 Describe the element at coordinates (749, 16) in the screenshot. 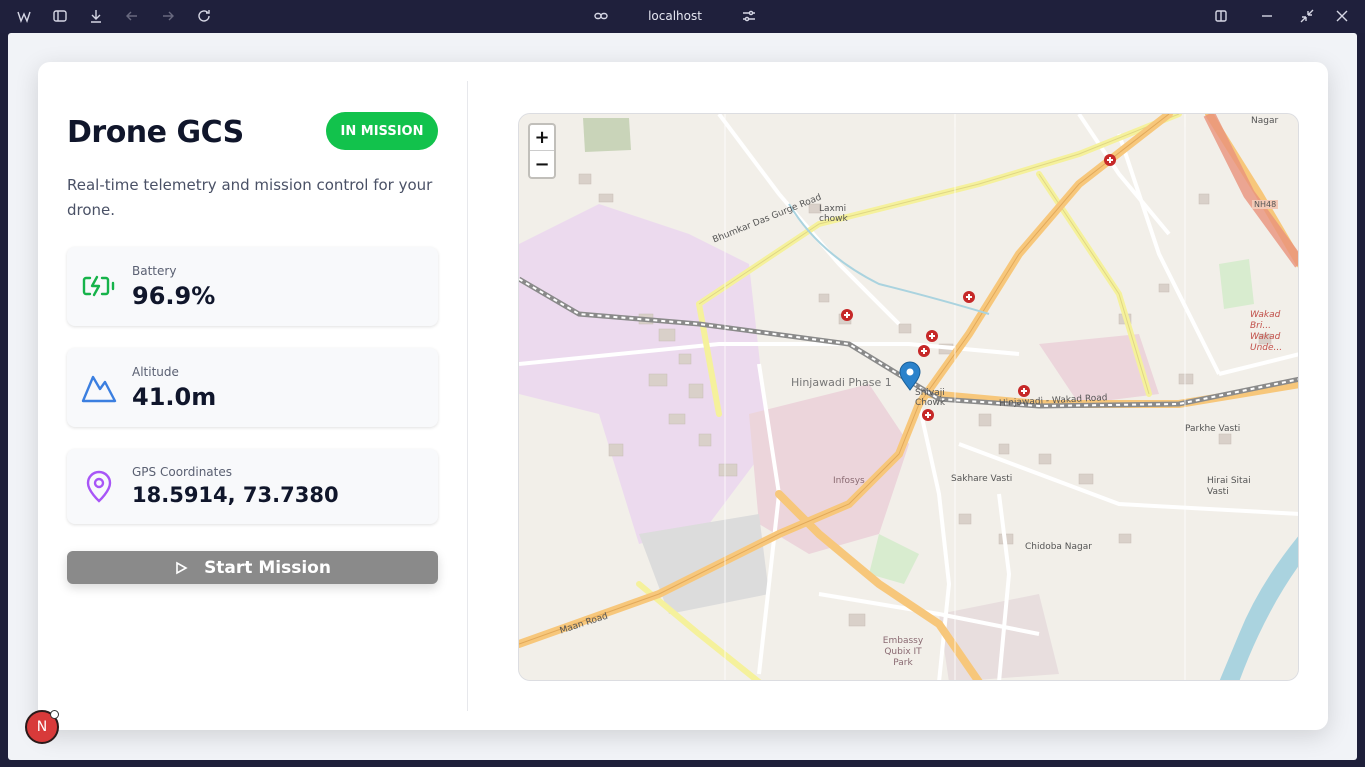

I see `site-settings-icon` at that location.